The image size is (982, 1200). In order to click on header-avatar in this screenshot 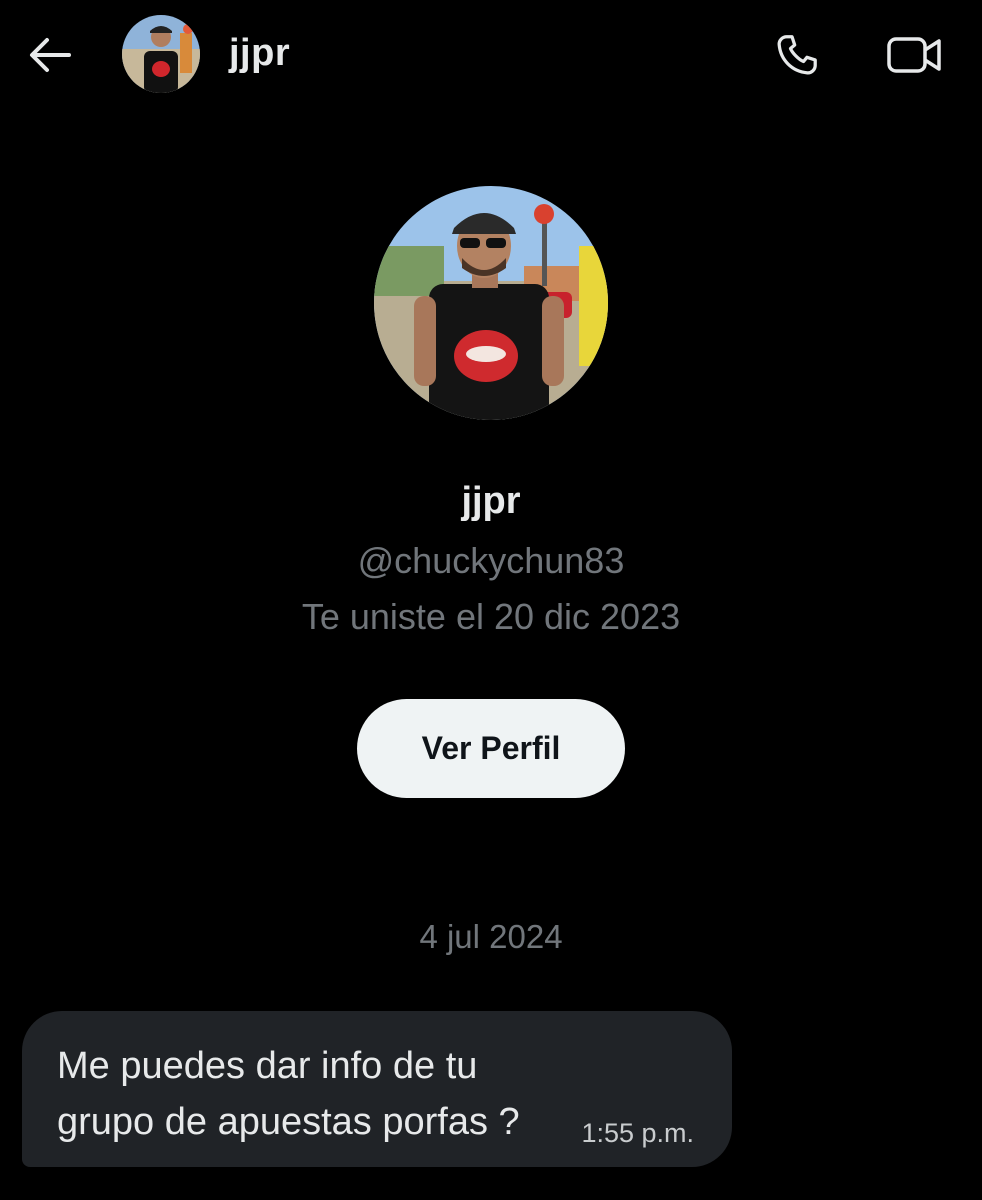, I will do `click(161, 54)`.